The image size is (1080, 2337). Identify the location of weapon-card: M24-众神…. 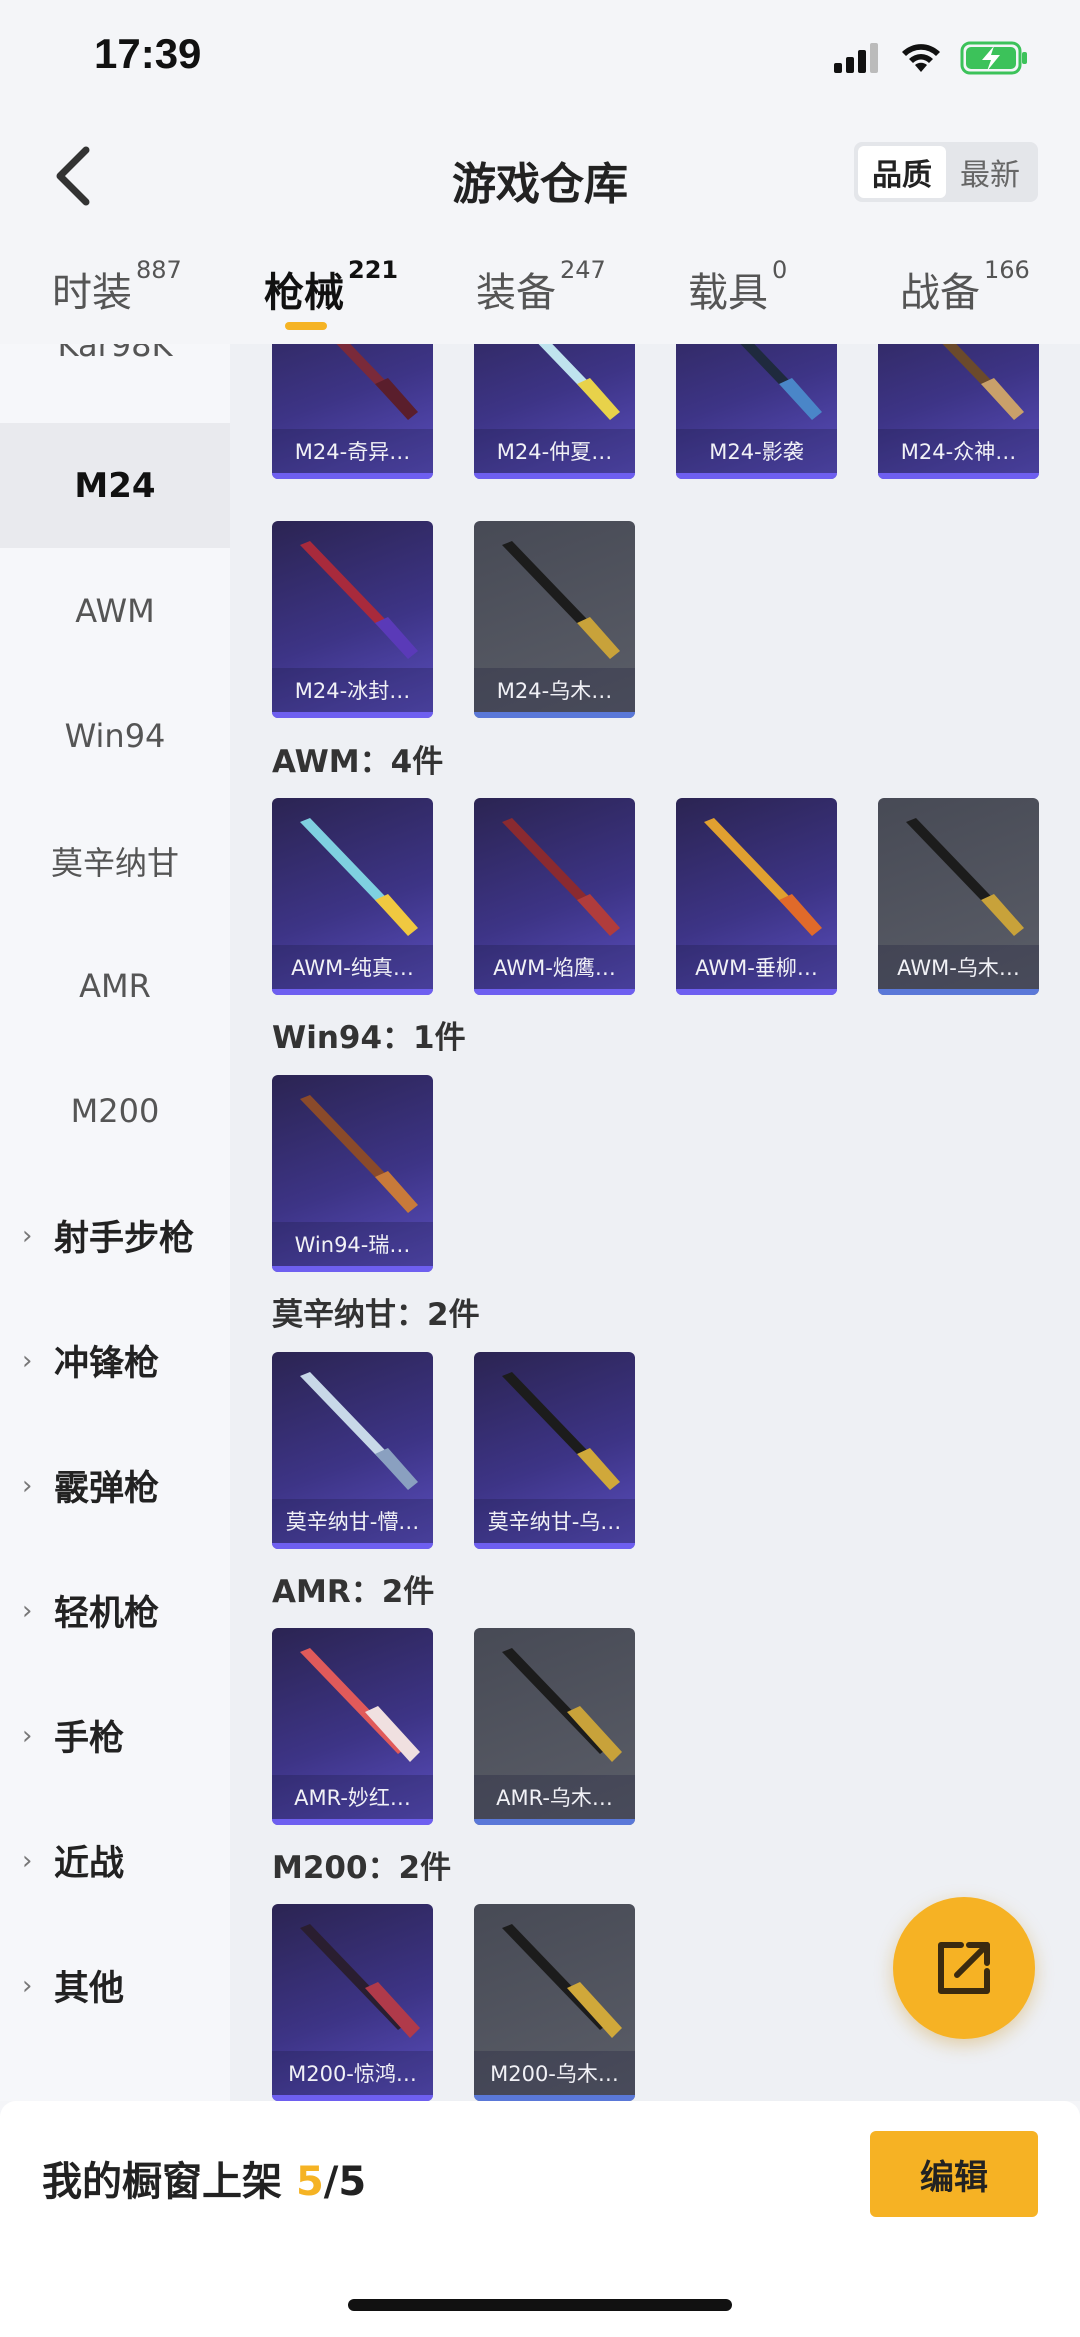
(958, 411).